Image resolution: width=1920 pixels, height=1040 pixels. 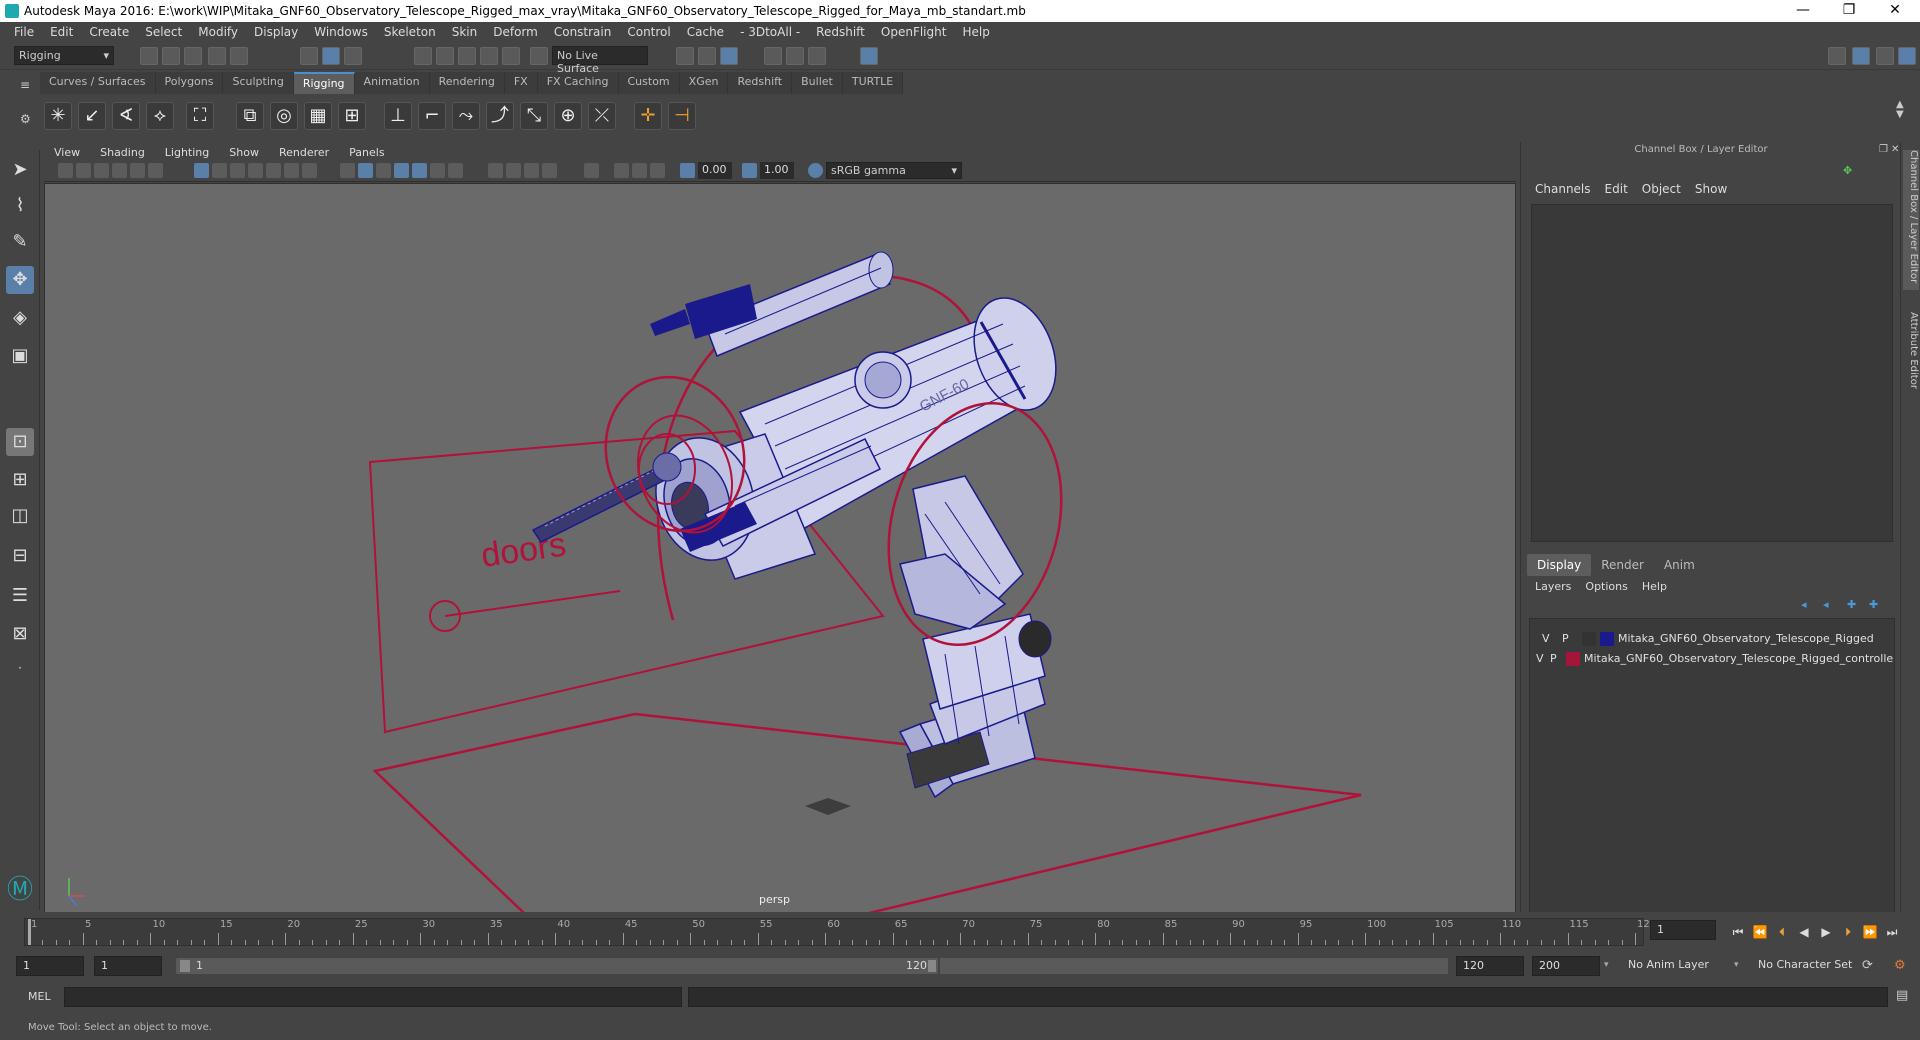 I want to click on layer-menu-help: Help, so click(x=1654, y=586).